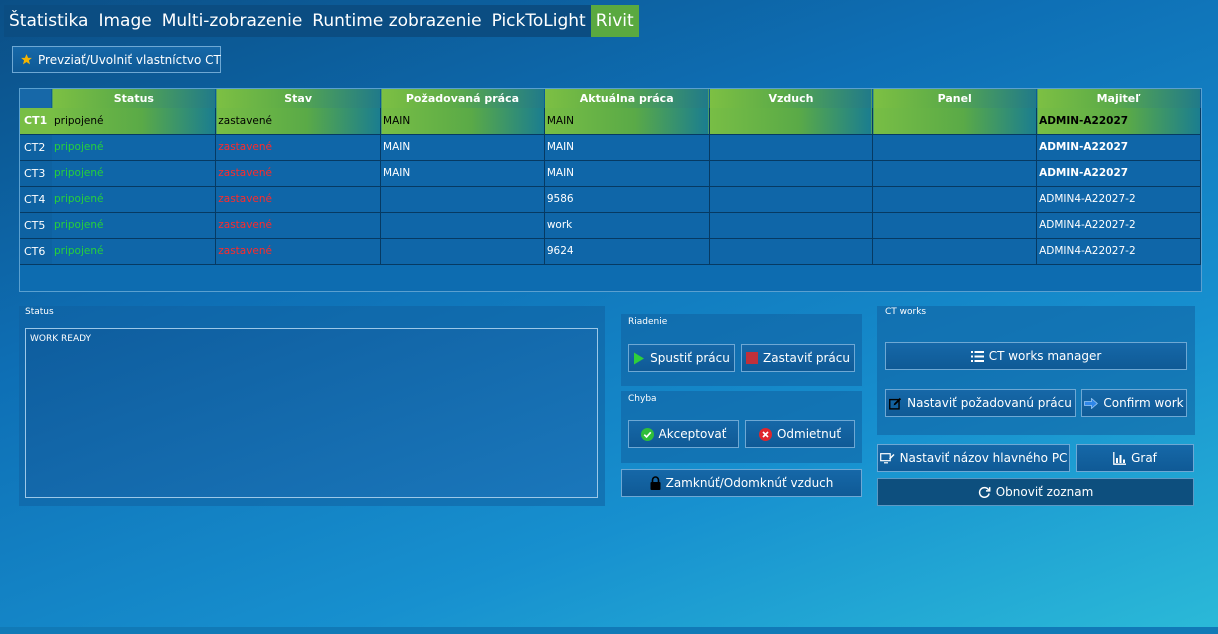 The height and width of the screenshot is (634, 1218). Describe the element at coordinates (36, 251) in the screenshot. I see `row-header: CT6` at that location.